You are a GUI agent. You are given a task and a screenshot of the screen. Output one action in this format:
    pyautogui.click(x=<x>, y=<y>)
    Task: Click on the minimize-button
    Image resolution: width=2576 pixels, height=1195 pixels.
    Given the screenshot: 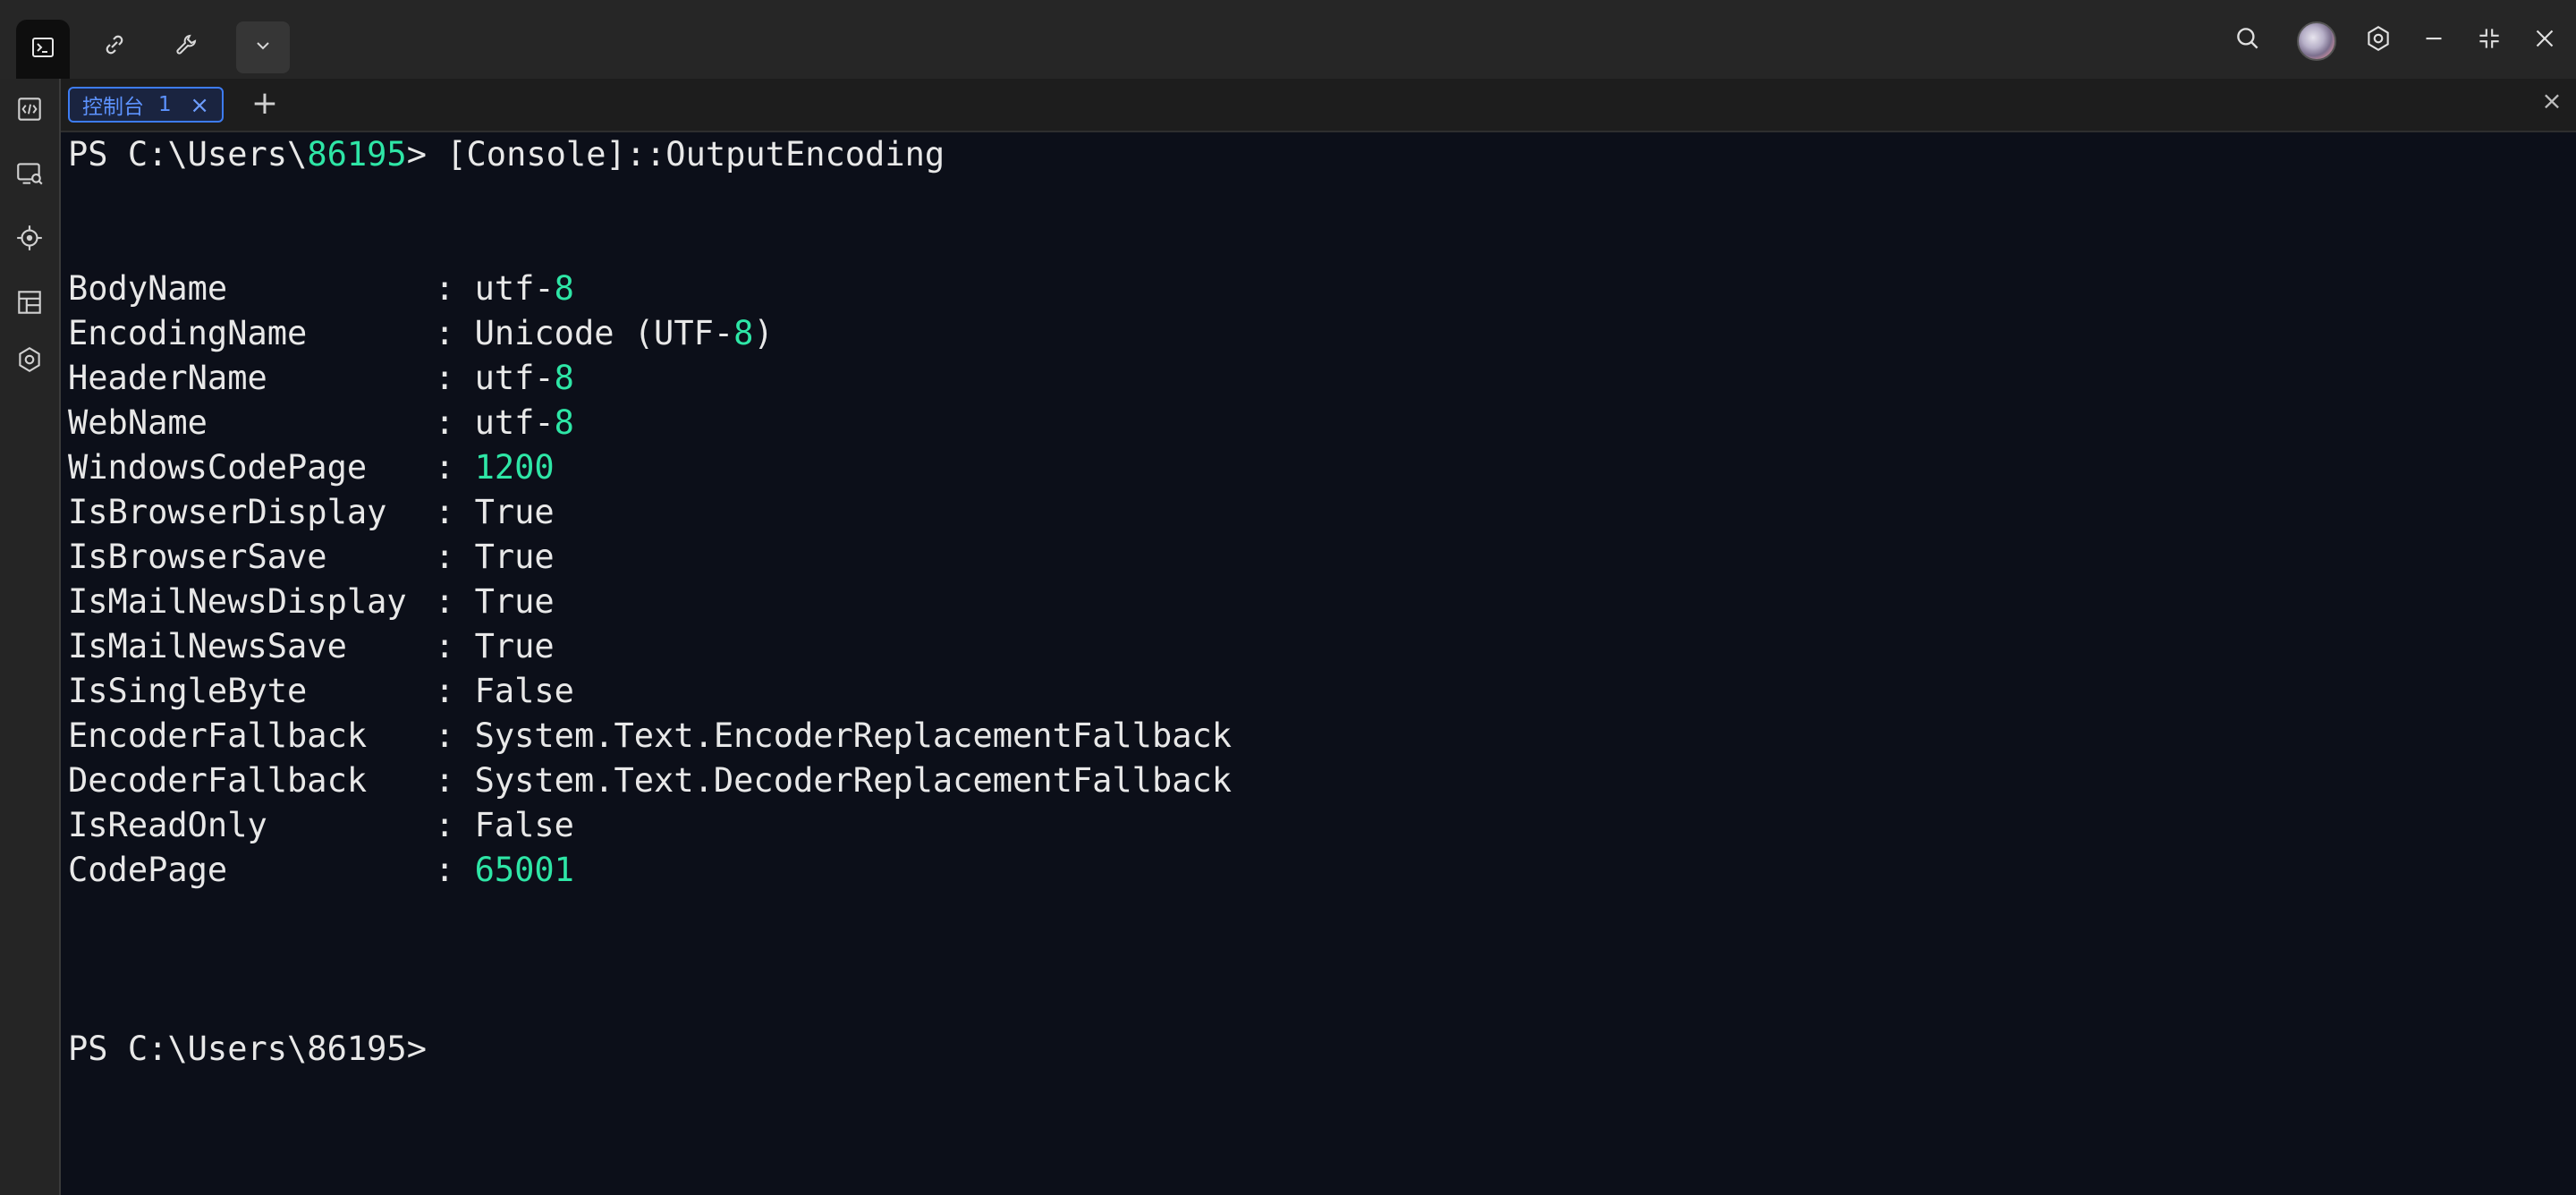 What is the action you would take?
    pyautogui.click(x=2433, y=40)
    